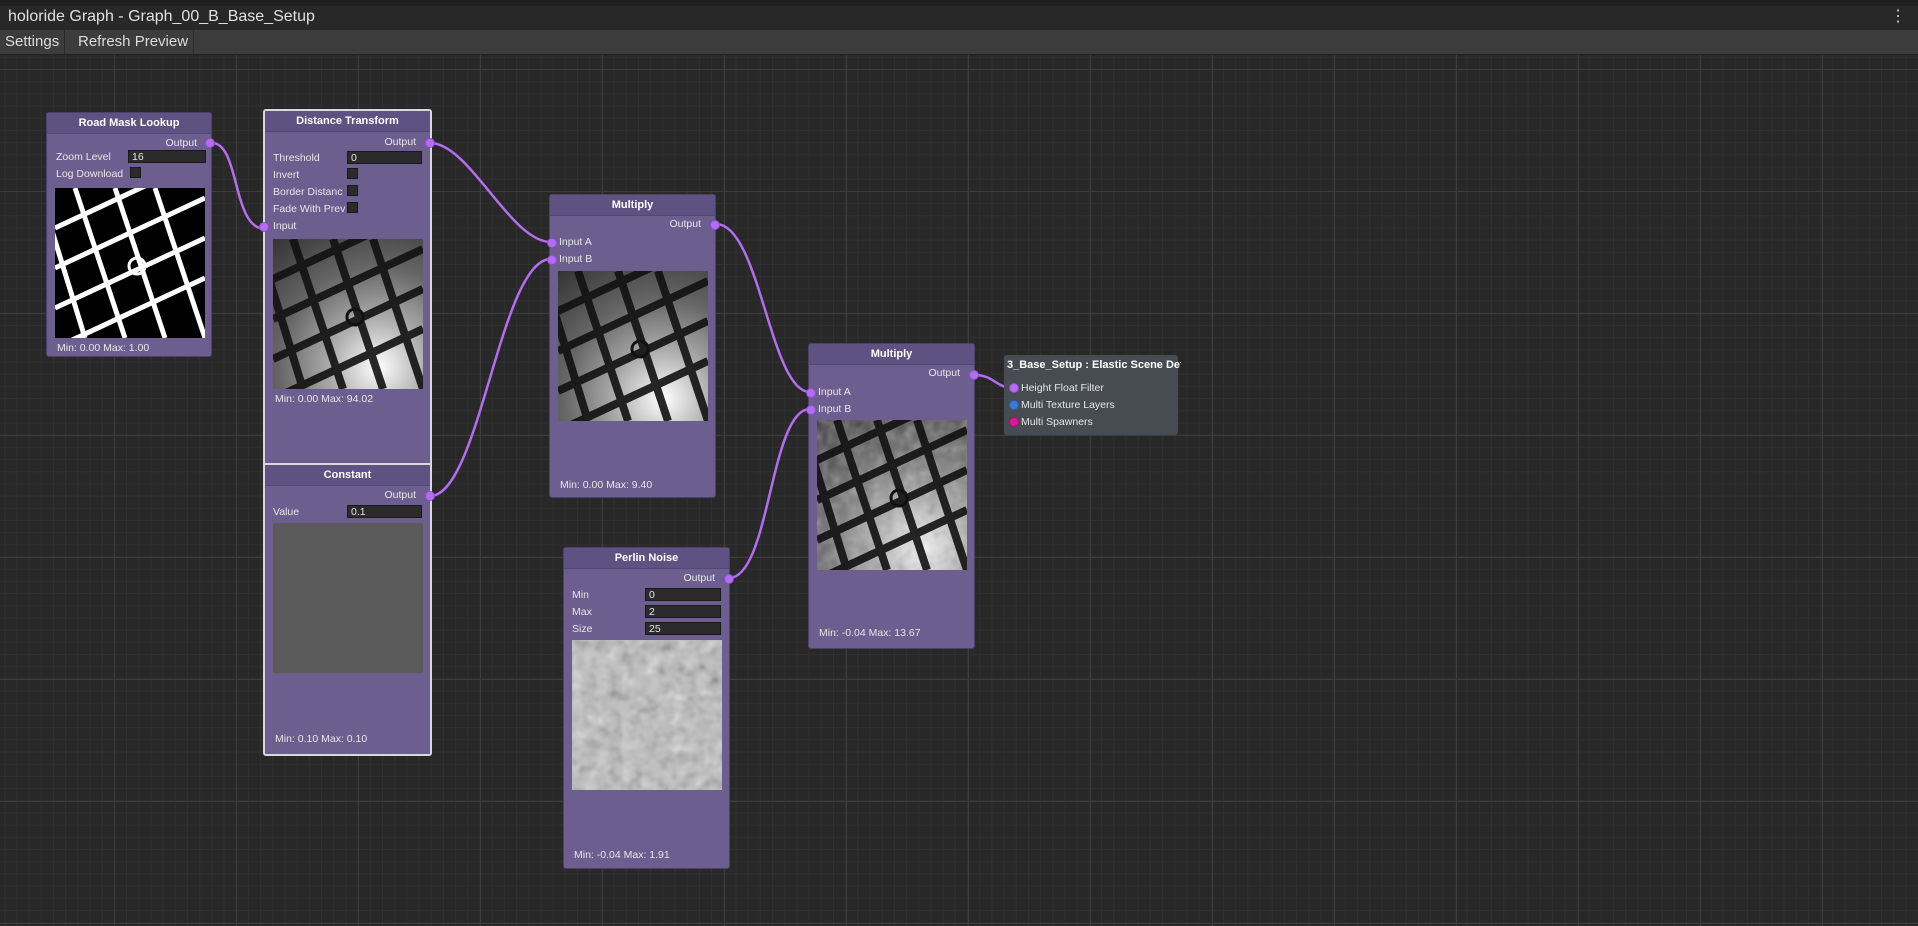 The height and width of the screenshot is (926, 1918). Describe the element at coordinates (622, 855) in the screenshot. I see `stats-label: Min: -0.04 Max: 1.91` at that location.